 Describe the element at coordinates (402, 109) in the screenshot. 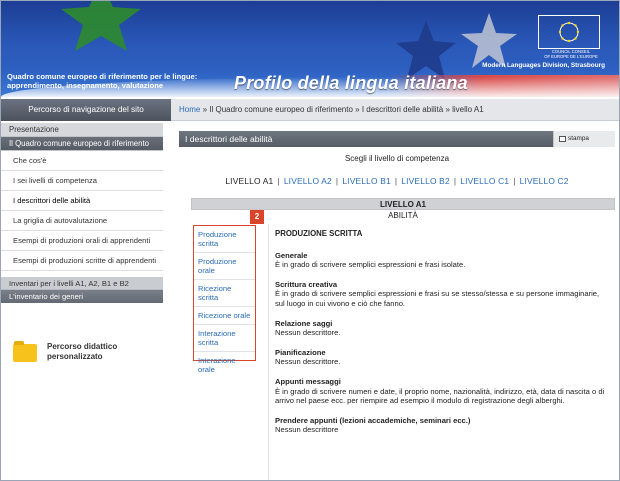

I see `breadcrumb-item-descrittori: I descrittori delle abilità` at that location.